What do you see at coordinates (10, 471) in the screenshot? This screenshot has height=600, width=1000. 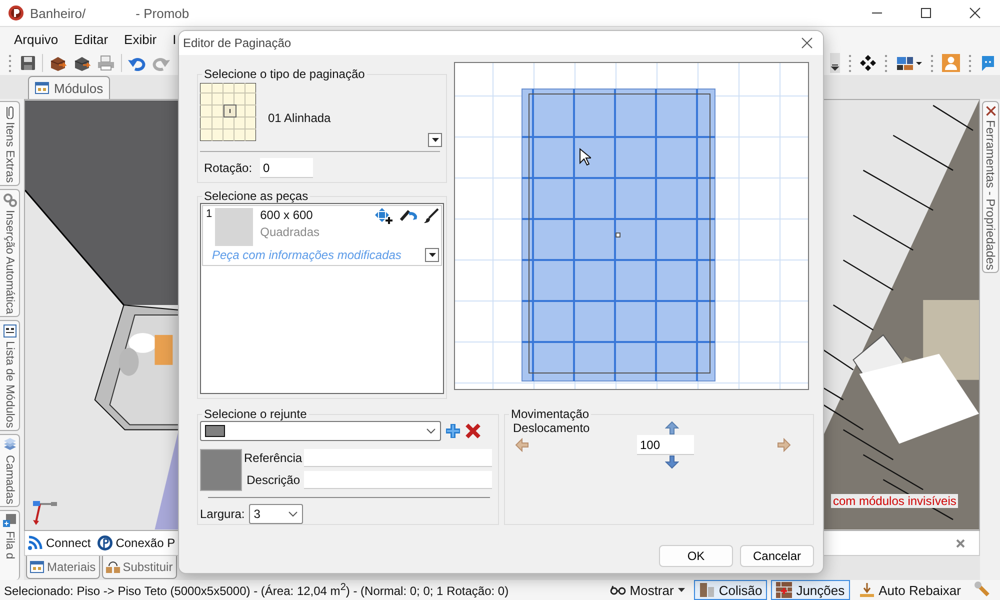 I see `side-tab: Camadas` at bounding box center [10, 471].